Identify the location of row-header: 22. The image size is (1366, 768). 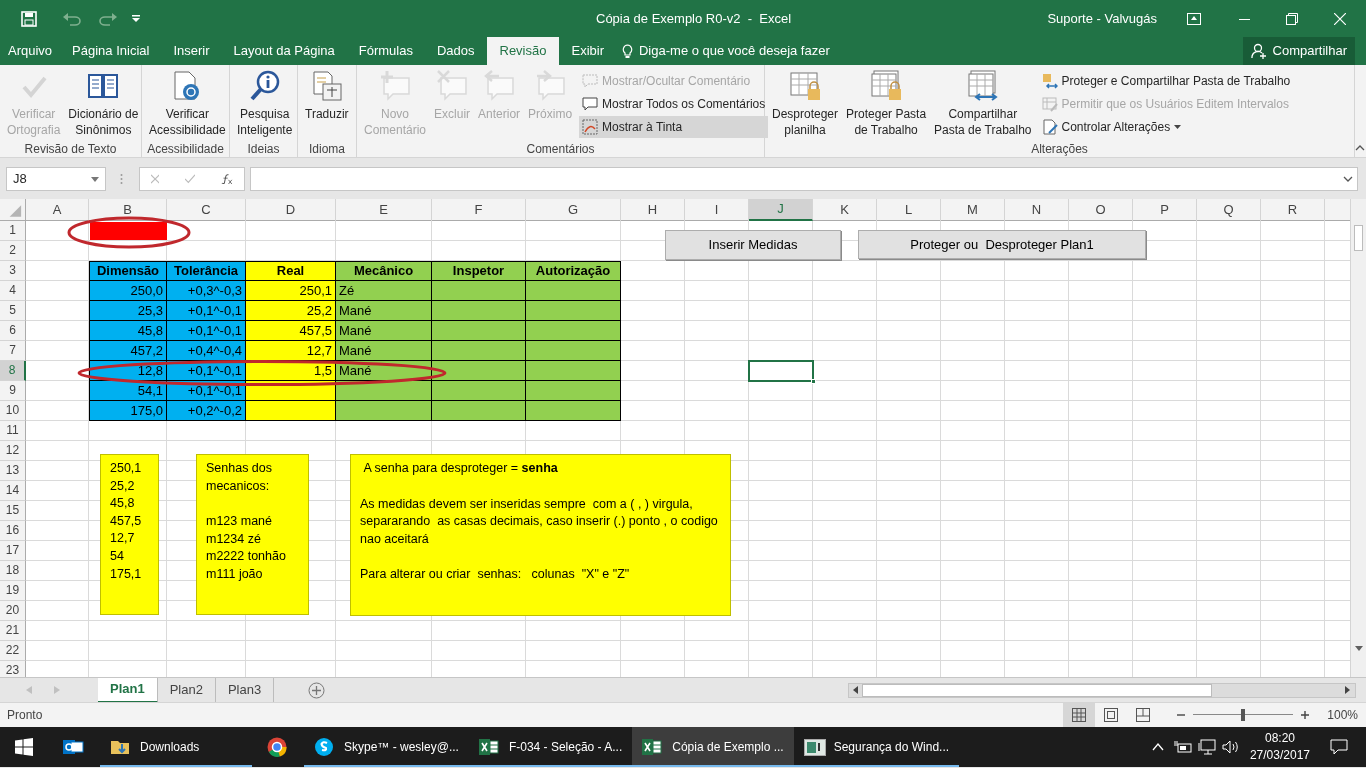
(13, 651).